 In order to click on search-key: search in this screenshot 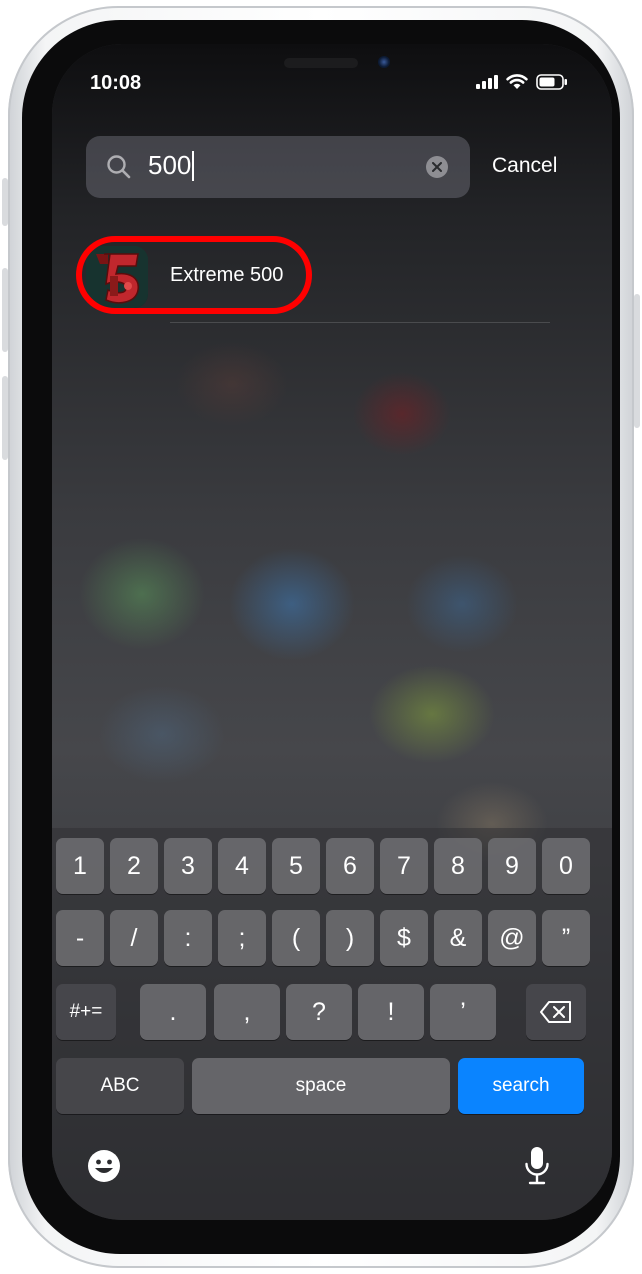, I will do `click(521, 1086)`.